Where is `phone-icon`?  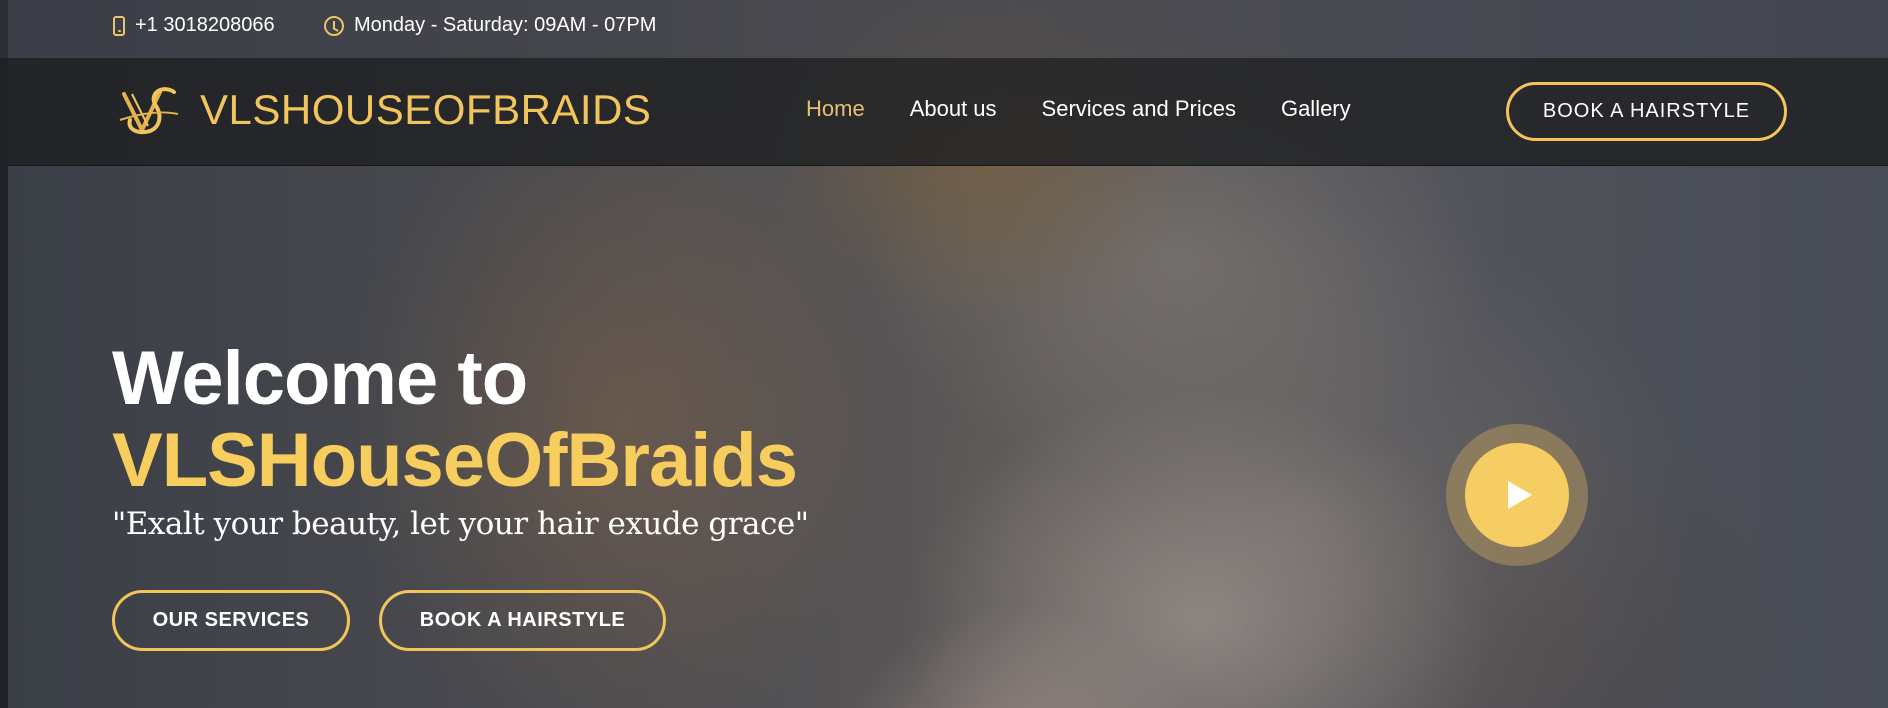
phone-icon is located at coordinates (119, 25).